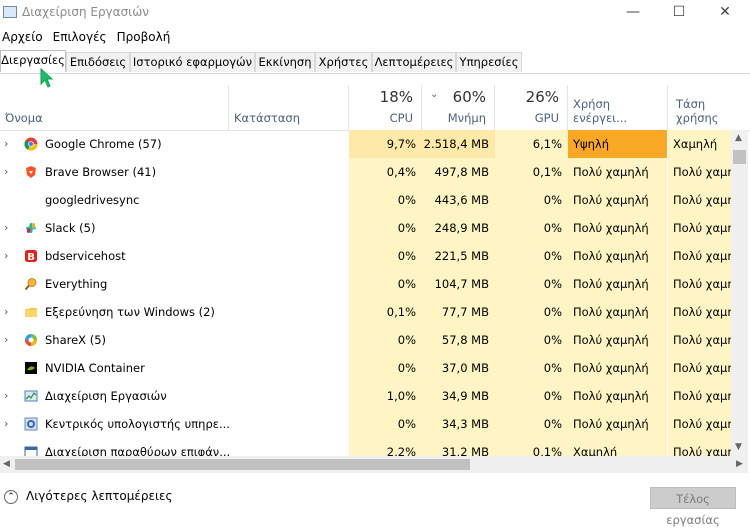 The image size is (750, 531). Describe the element at coordinates (458, 107) in the screenshot. I see `column-memory: ⌄ 60% Μνήμη` at that location.